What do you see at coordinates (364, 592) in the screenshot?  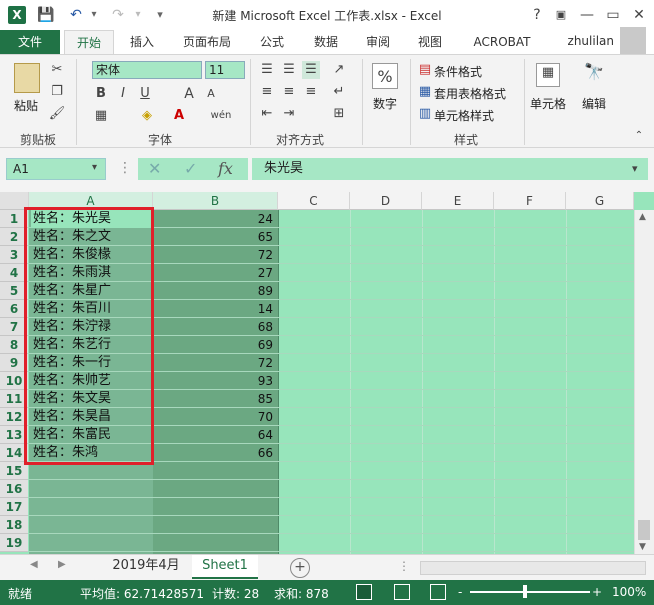 I see `normal-view-icon` at bounding box center [364, 592].